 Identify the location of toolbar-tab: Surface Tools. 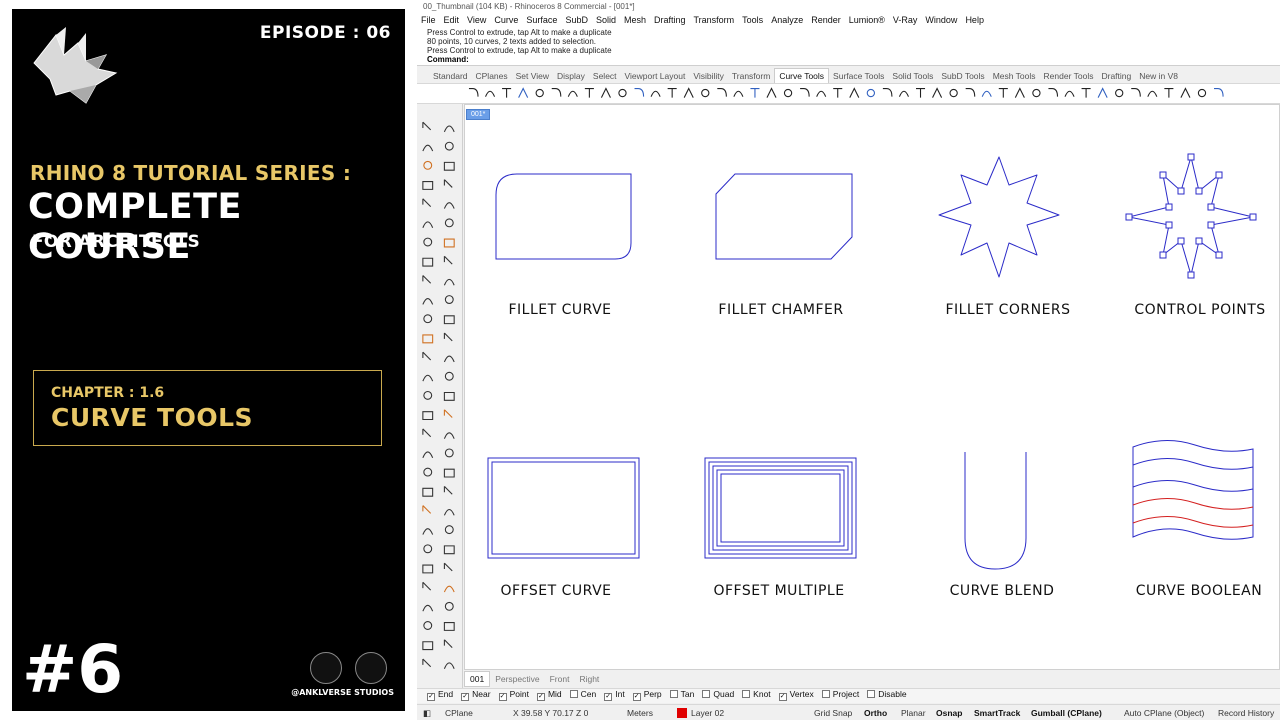
(858, 76).